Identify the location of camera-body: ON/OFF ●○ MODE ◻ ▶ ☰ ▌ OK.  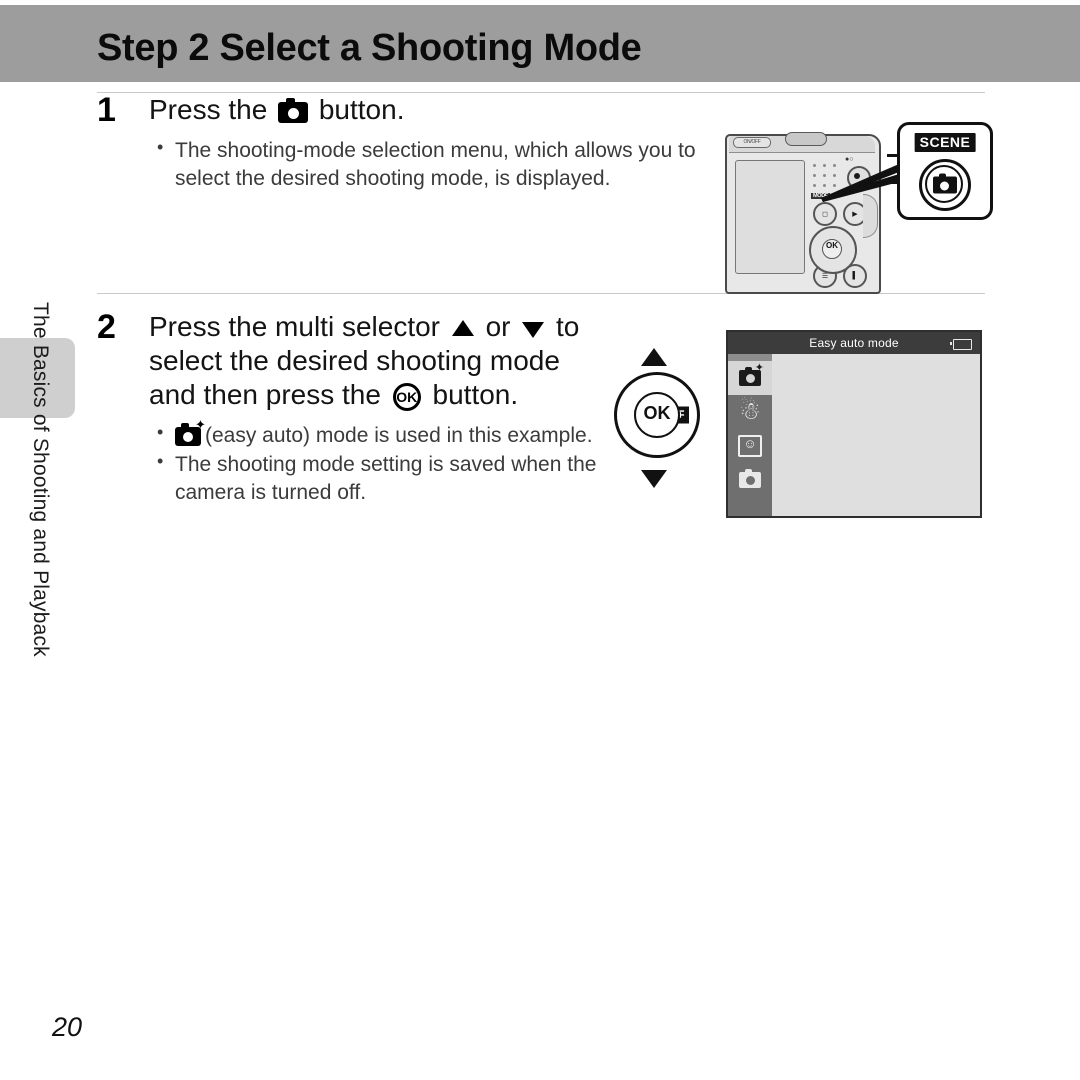
(803, 213).